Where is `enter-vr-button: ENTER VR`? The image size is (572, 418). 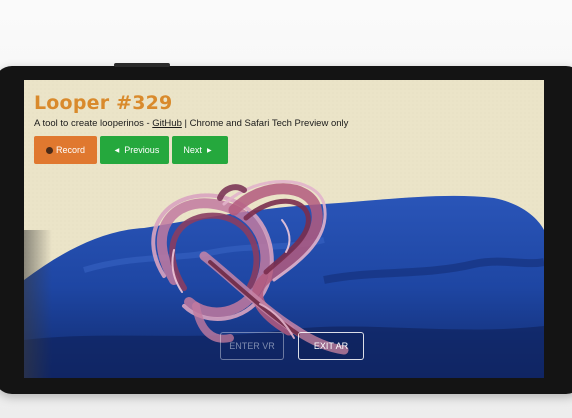 enter-vr-button: ENTER VR is located at coordinates (252, 346).